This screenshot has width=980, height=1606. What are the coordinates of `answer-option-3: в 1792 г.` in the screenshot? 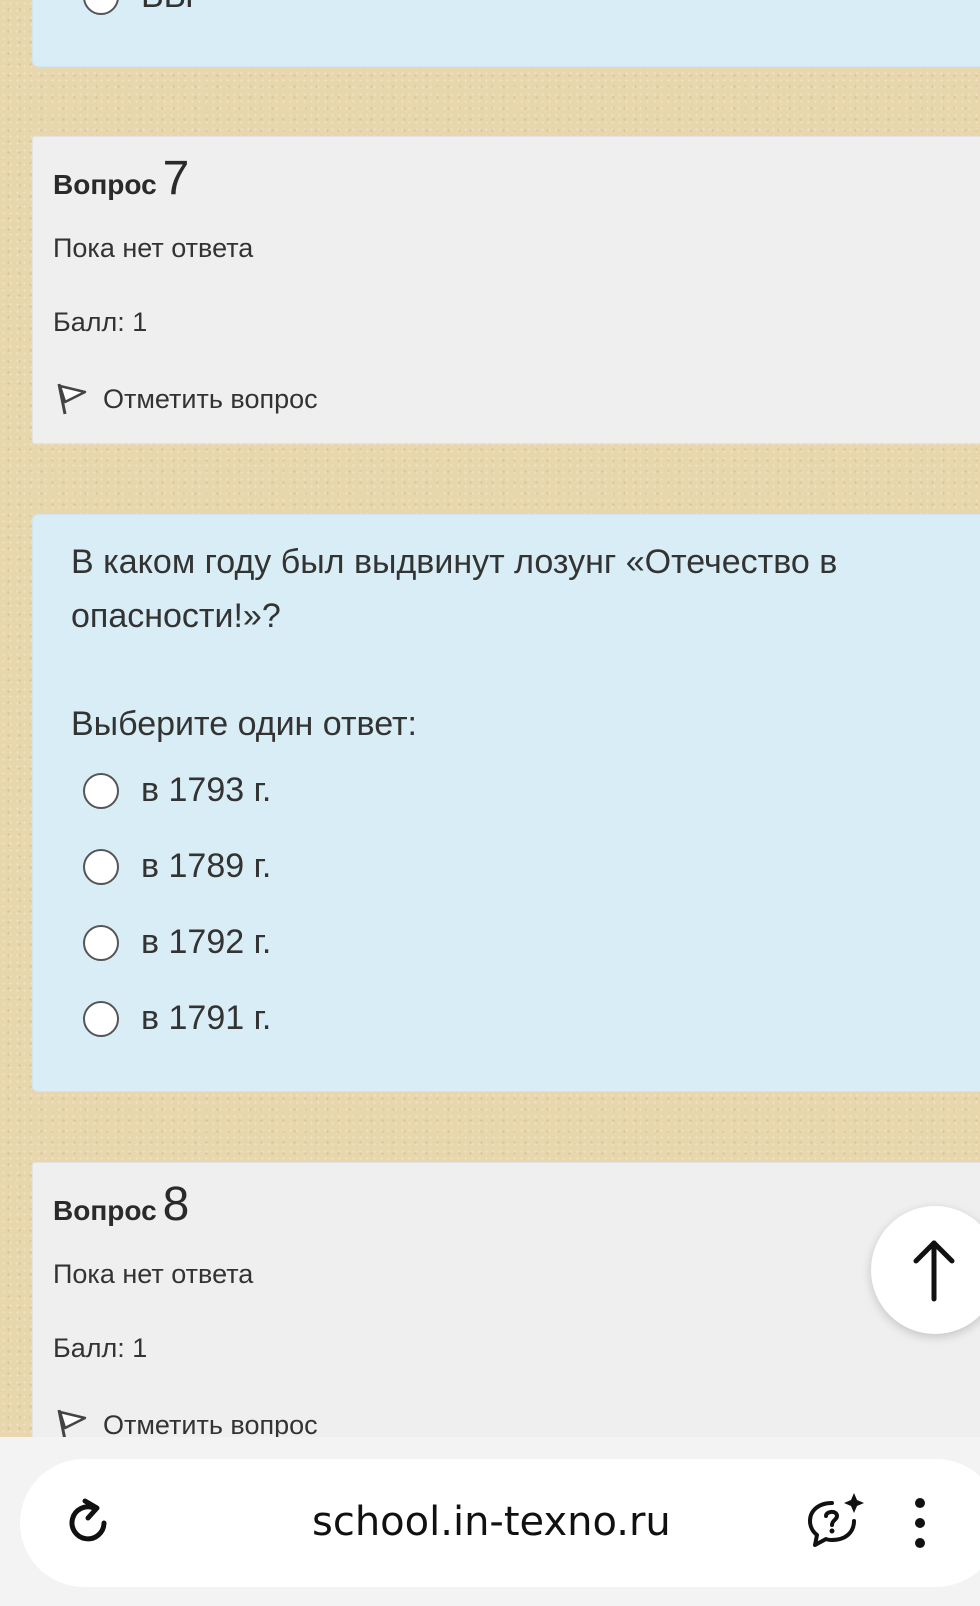 It's located at (177, 942).